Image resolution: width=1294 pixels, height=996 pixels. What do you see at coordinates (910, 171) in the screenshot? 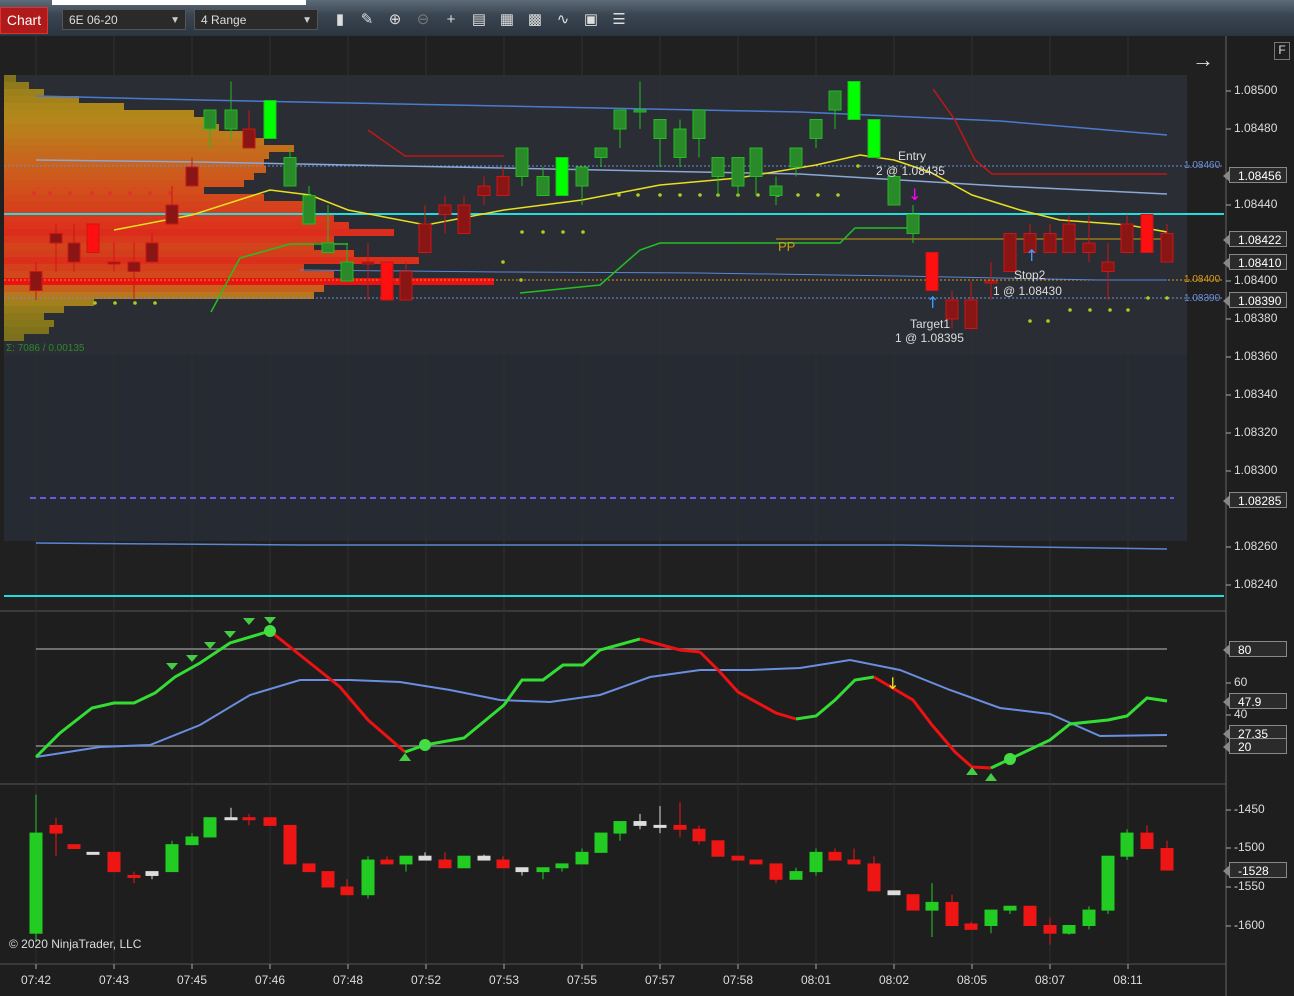
I see `entry-order-detail: 2 @ 1.08435` at bounding box center [910, 171].